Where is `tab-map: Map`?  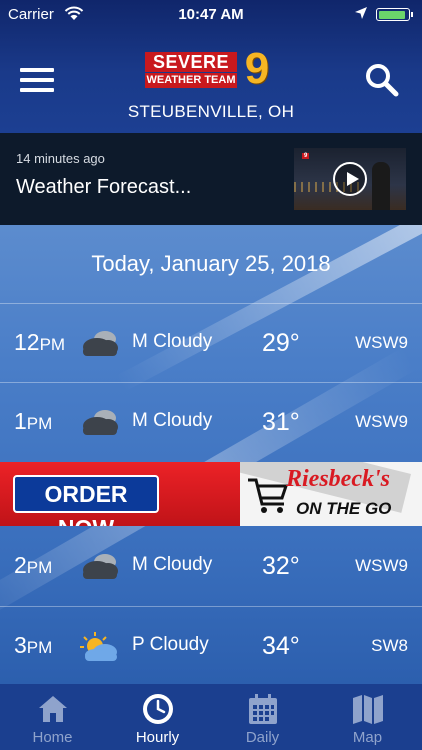
tab-map: Map is located at coordinates (367, 717).